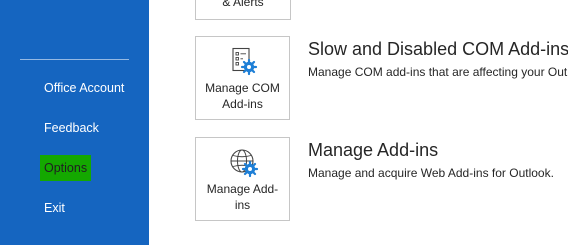  I want to click on sidebar-divider, so click(74, 59).